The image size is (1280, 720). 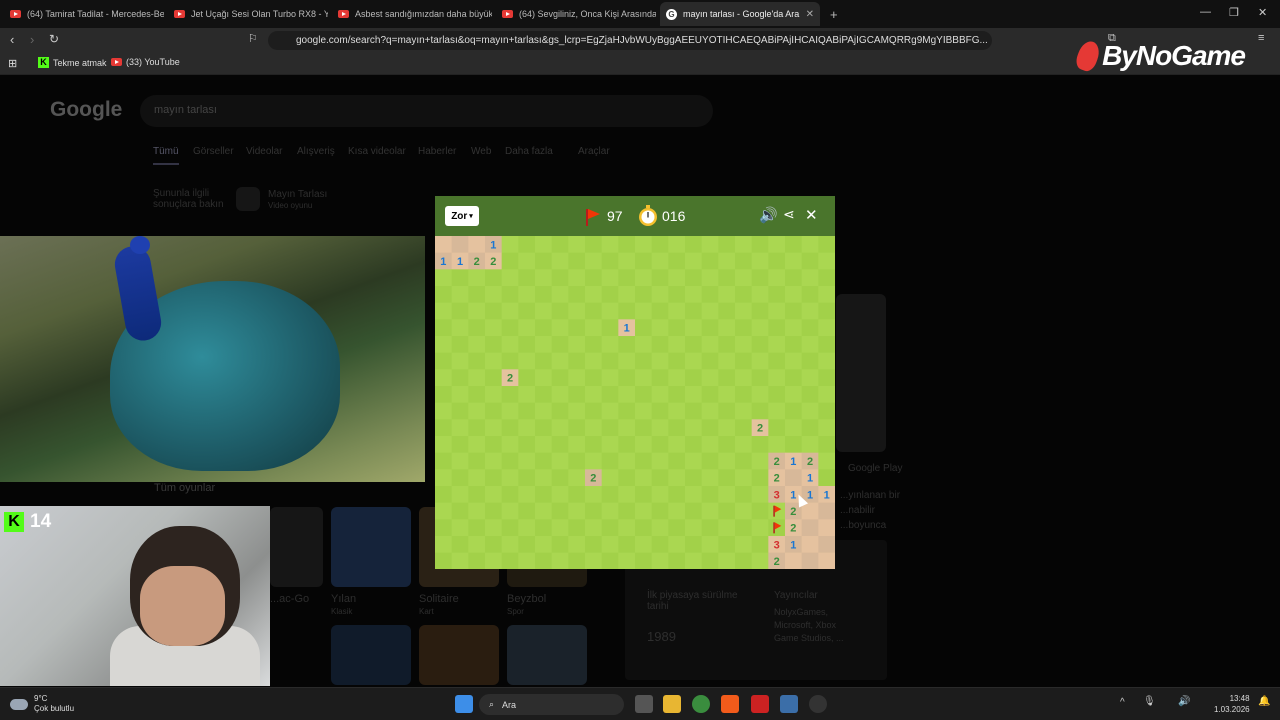 I want to click on microphone-icon: 🎙, so click(x=1149, y=701).